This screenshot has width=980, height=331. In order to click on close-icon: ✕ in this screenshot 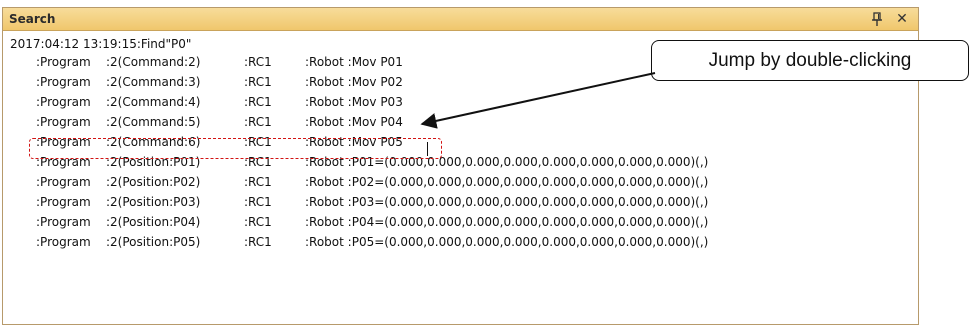, I will do `click(902, 19)`.